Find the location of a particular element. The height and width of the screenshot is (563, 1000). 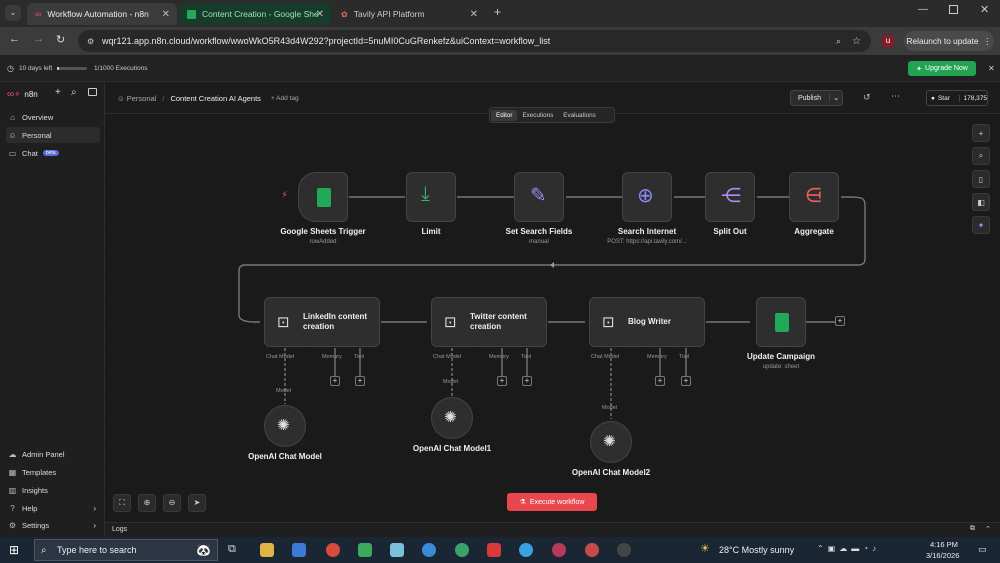

collapse-sidebar-icon is located at coordinates (92, 92).